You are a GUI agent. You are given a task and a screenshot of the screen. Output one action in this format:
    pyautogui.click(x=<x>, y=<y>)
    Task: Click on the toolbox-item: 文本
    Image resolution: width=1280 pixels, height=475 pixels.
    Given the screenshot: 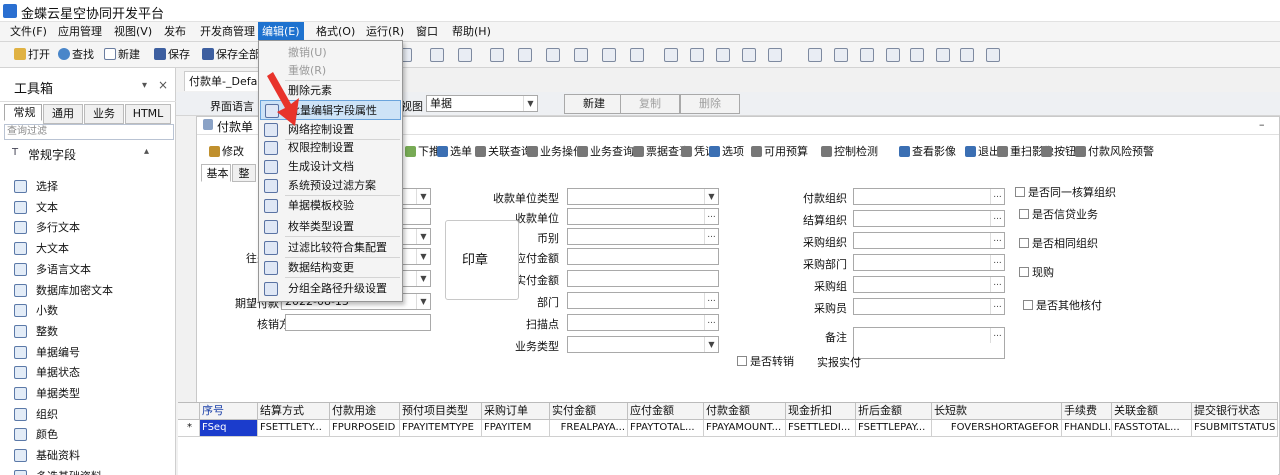 What is the action you would take?
    pyautogui.click(x=89, y=207)
    